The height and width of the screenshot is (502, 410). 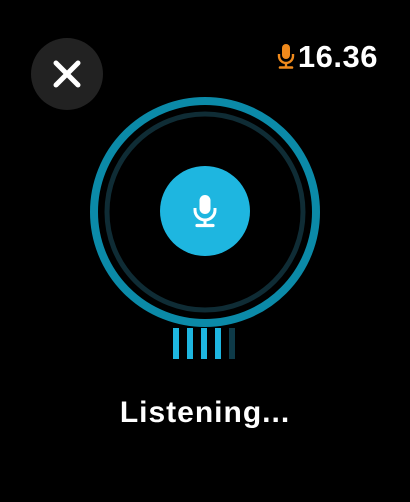 I want to click on level-bar-inactive, so click(x=232, y=343).